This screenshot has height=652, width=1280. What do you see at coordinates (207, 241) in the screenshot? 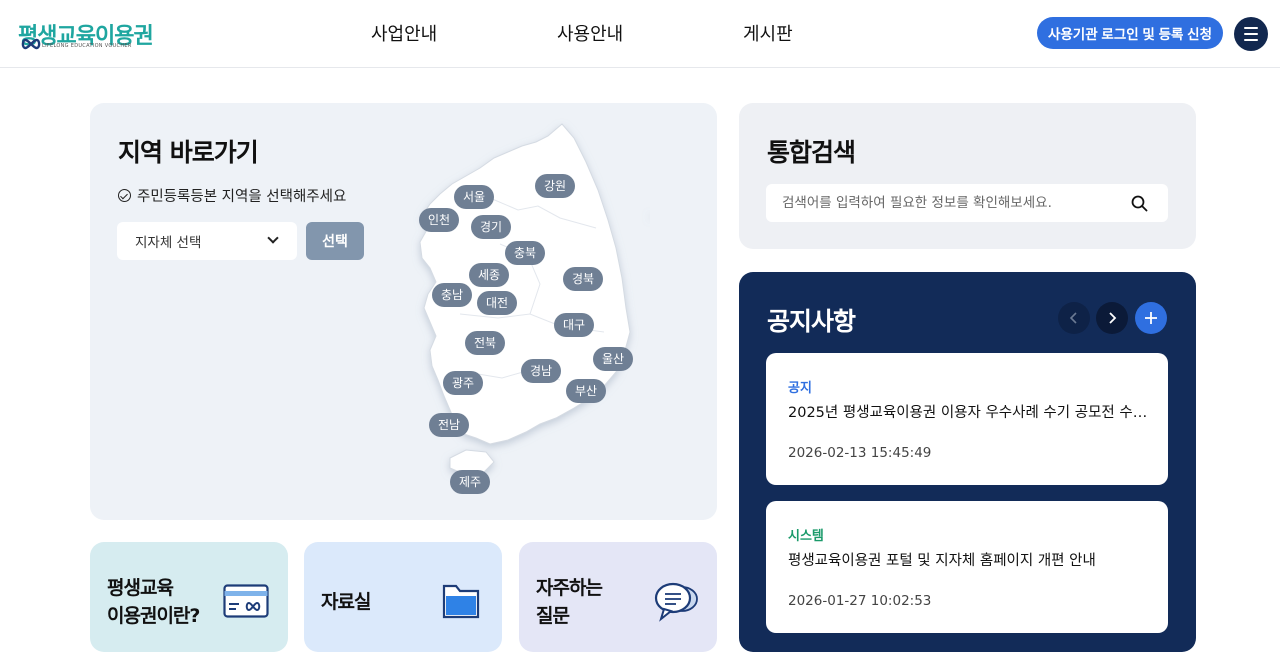
I see `region-select: 지자체 선택` at bounding box center [207, 241].